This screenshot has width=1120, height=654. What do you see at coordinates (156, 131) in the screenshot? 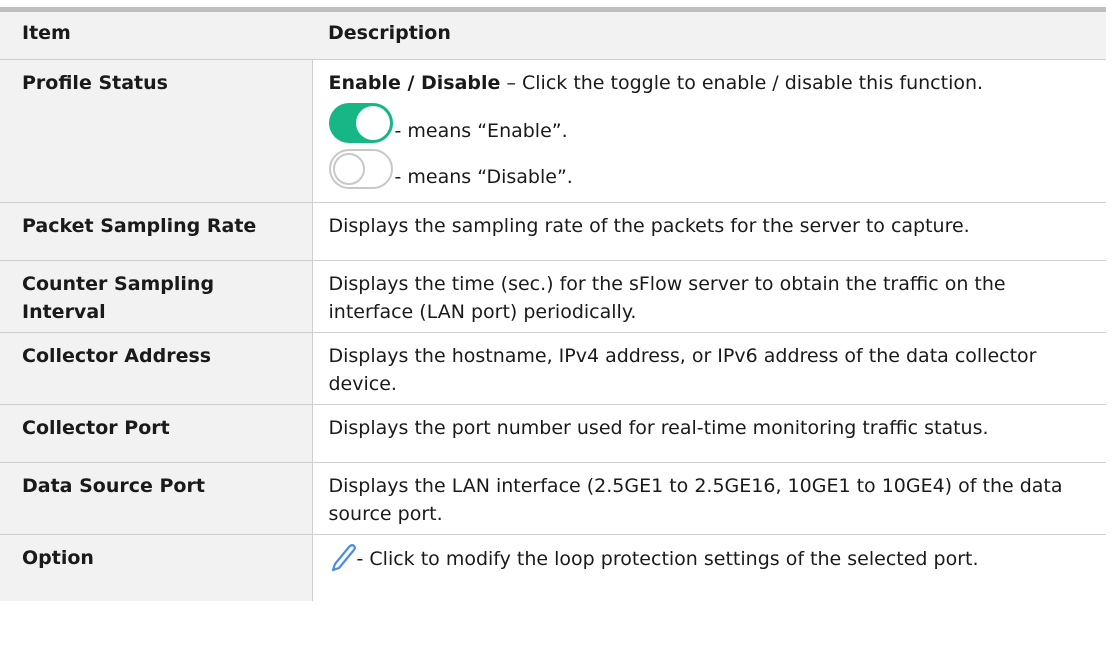
I see `item-cell: Profile Status` at bounding box center [156, 131].